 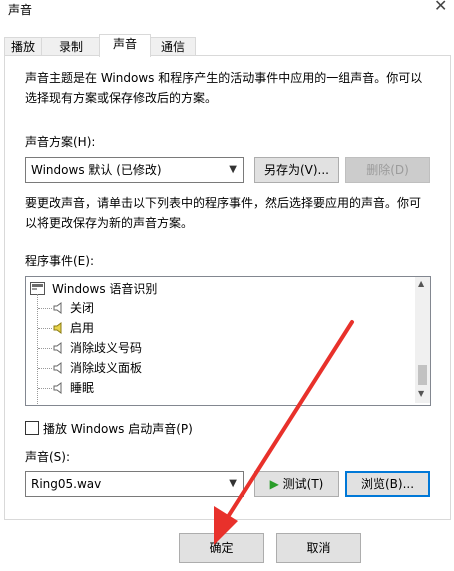 I want to click on group-label: Windows 语音识别, so click(x=105, y=289).